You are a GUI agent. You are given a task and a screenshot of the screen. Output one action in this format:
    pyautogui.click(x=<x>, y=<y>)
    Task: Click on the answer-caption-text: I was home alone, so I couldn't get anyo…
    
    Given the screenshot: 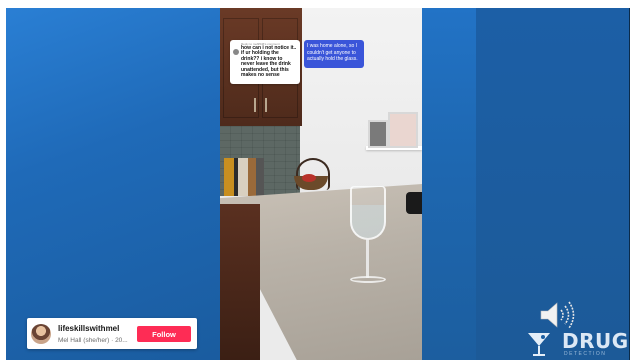 What is the action you would take?
    pyautogui.click(x=332, y=52)
    